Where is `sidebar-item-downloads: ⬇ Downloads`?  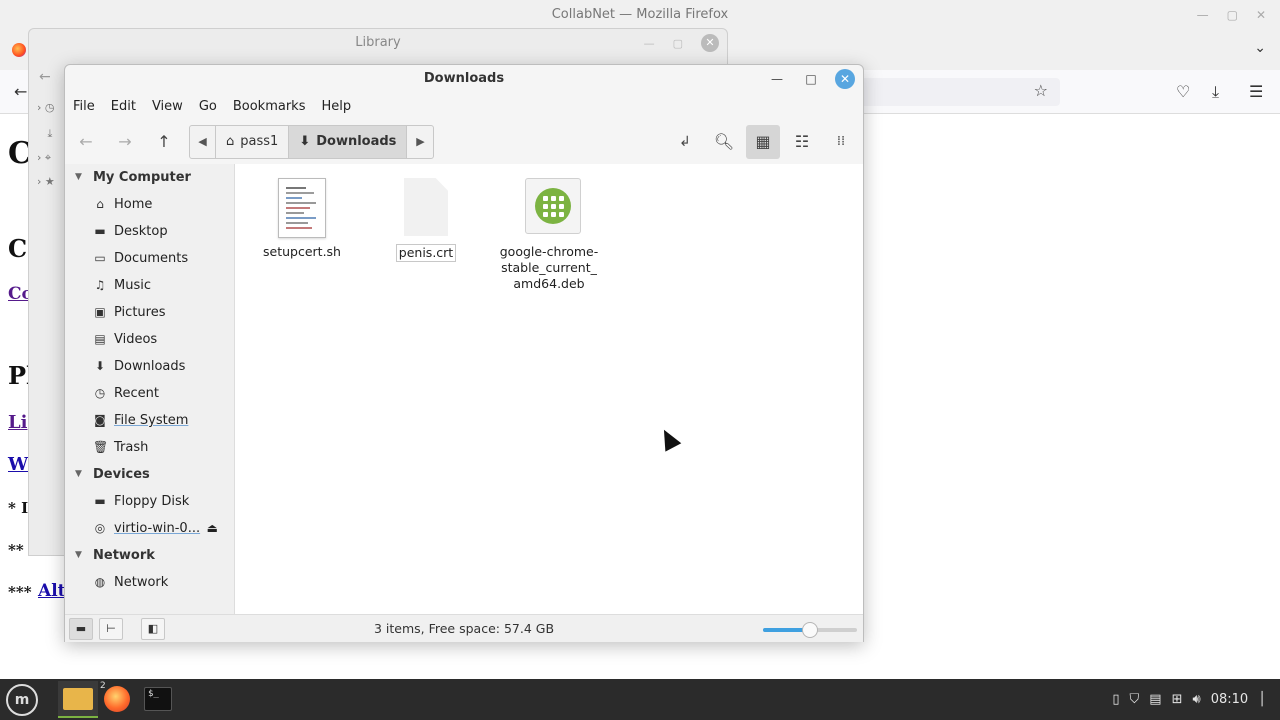
sidebar-item-downloads: ⬇ Downloads is located at coordinates (149, 366).